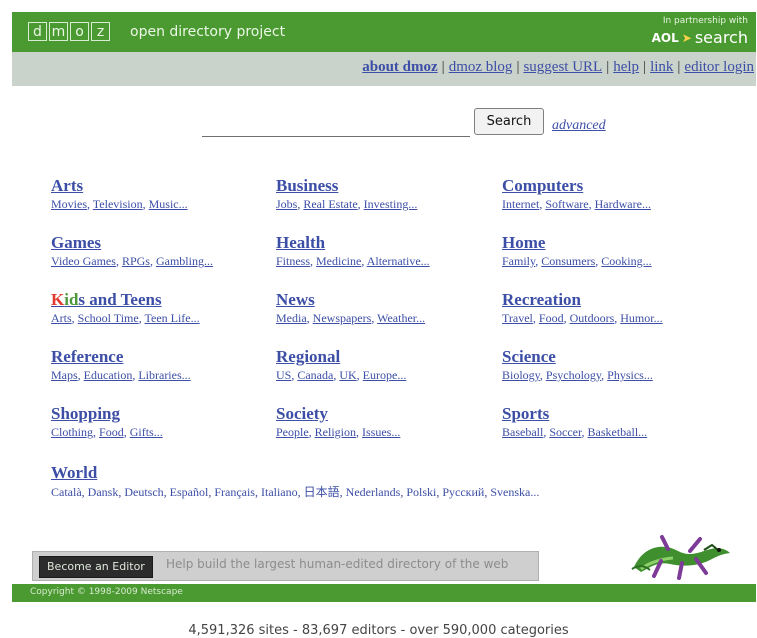 The height and width of the screenshot is (638, 757). What do you see at coordinates (386, 243) in the screenshot?
I see `category-title-health: Health` at bounding box center [386, 243].